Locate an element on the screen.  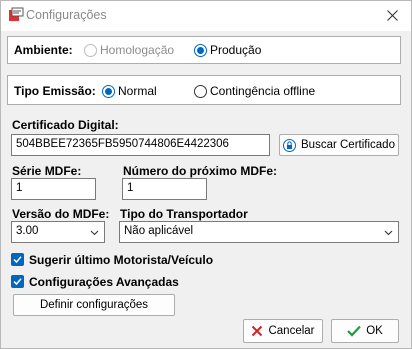
transportador-value: Não aplicável is located at coordinates (159, 231).